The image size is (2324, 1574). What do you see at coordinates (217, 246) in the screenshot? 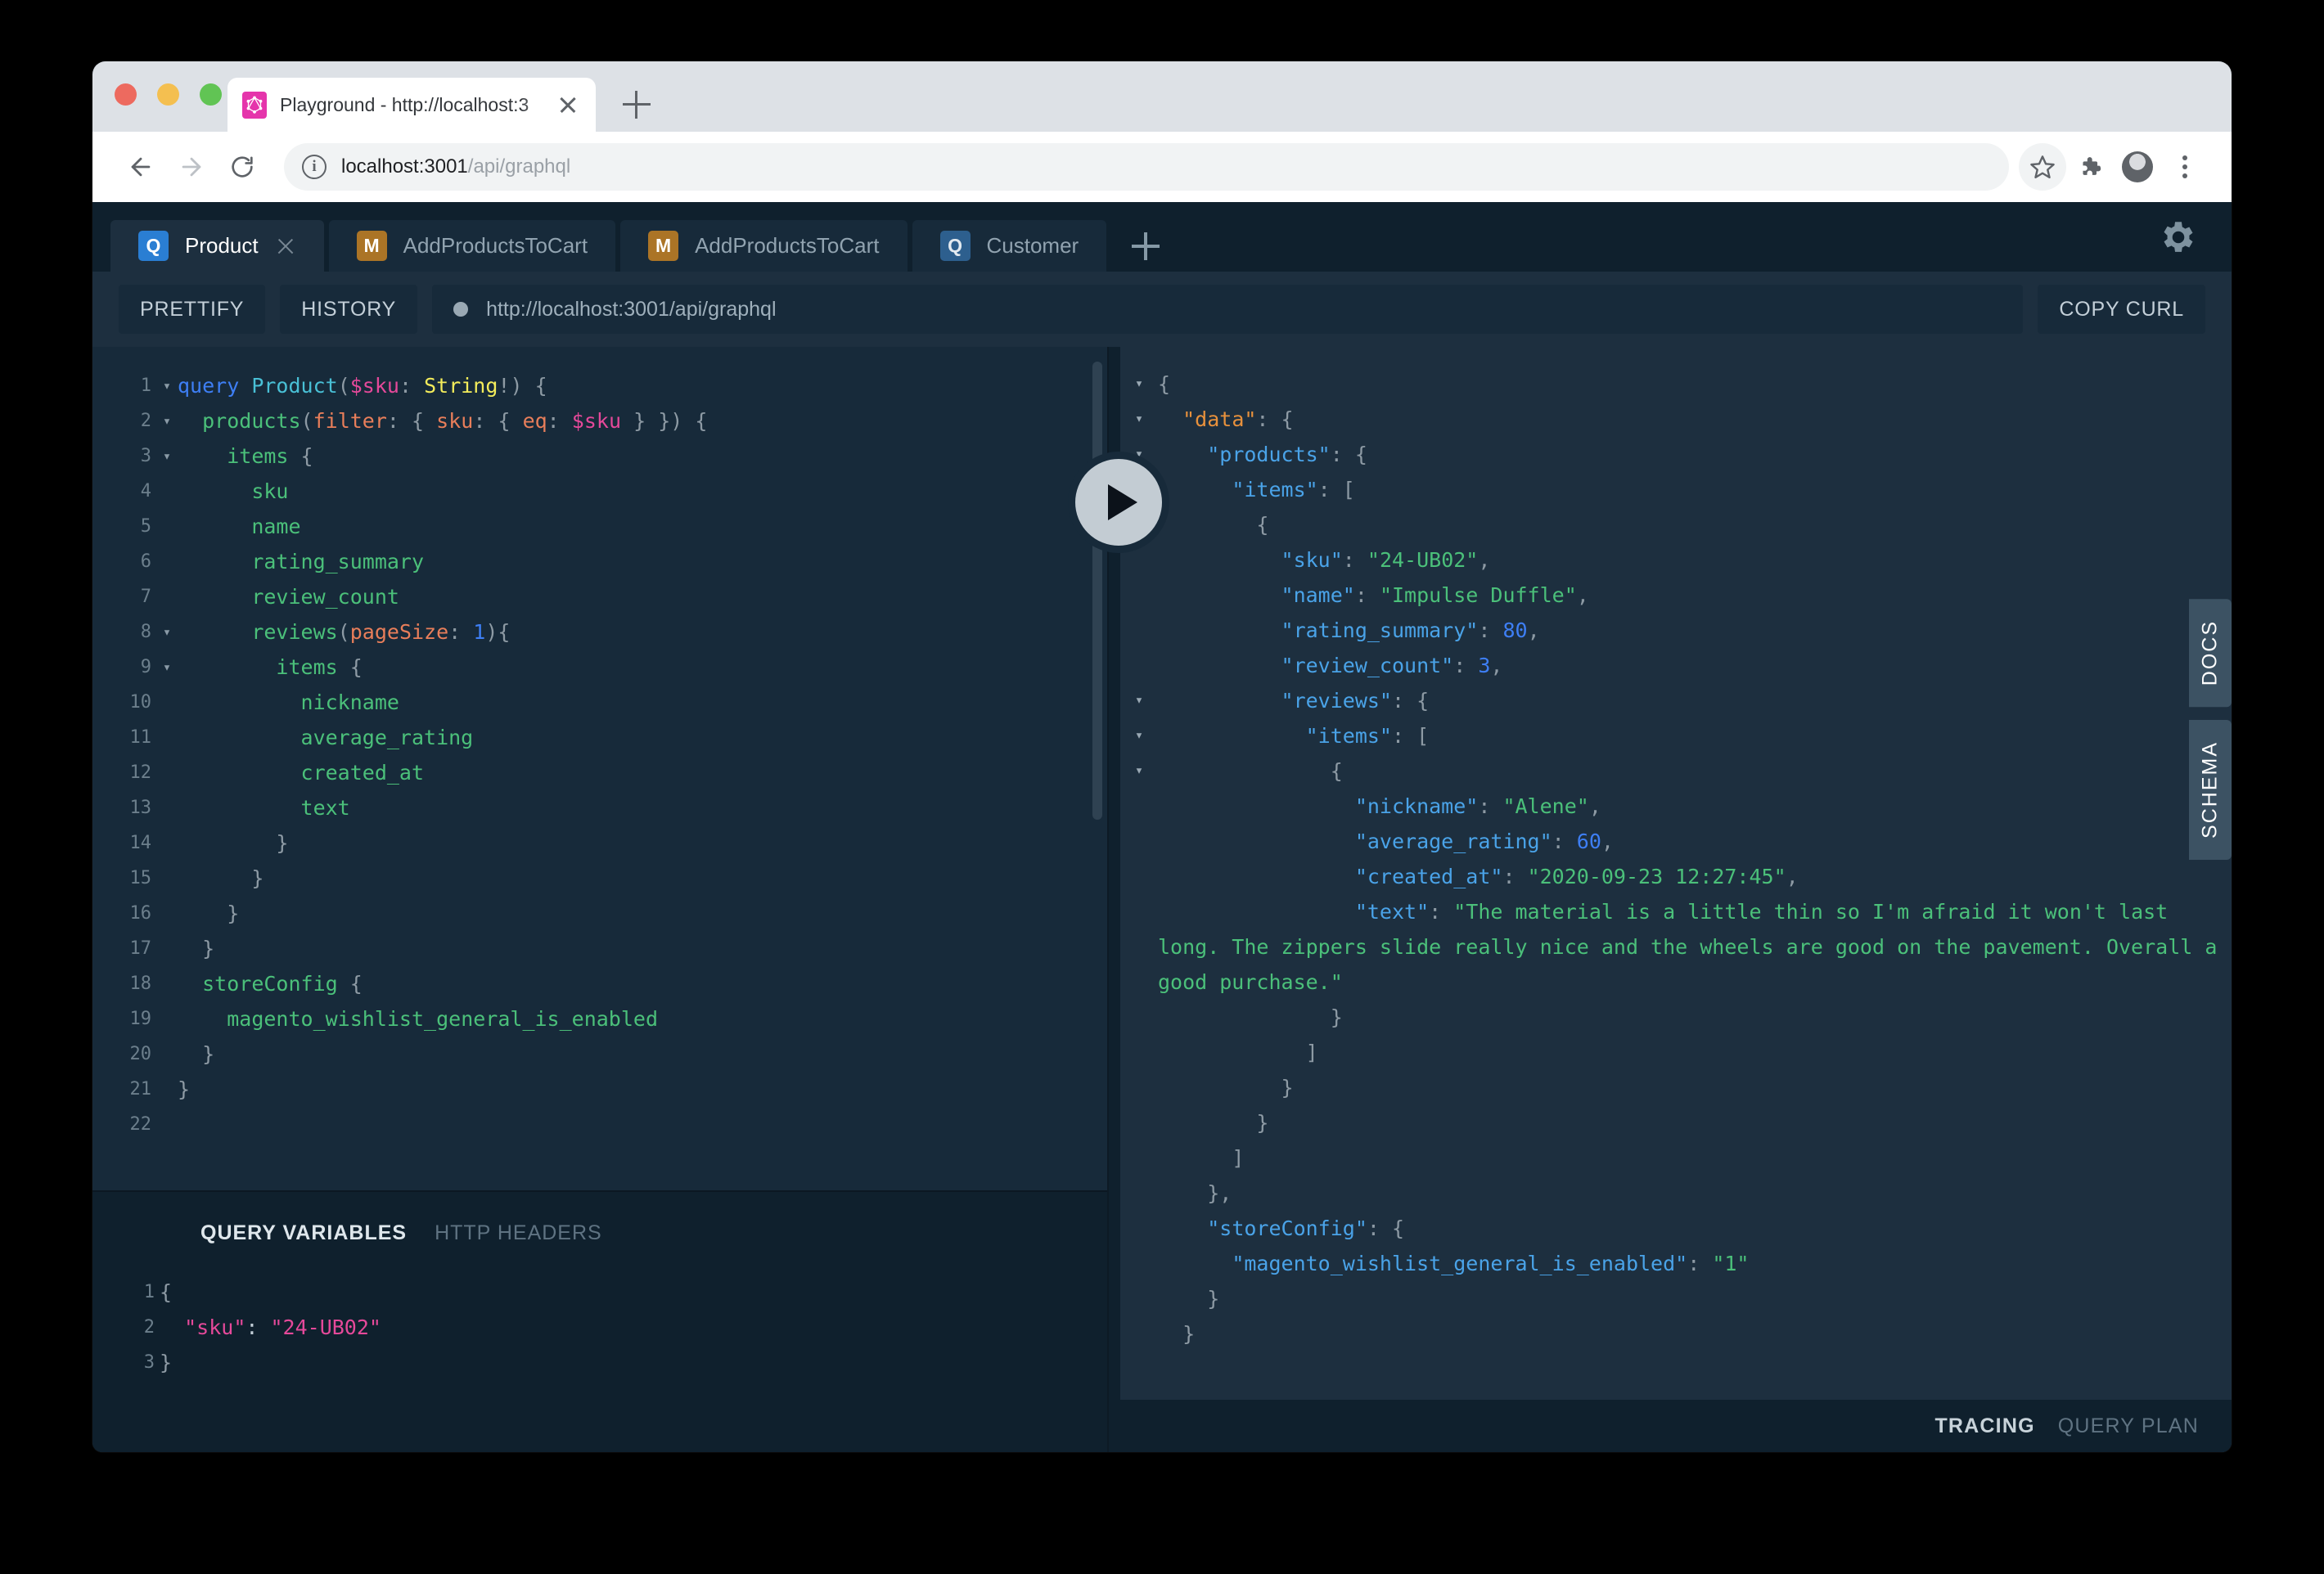
I see `playground-tab-product: Q Product` at bounding box center [217, 246].